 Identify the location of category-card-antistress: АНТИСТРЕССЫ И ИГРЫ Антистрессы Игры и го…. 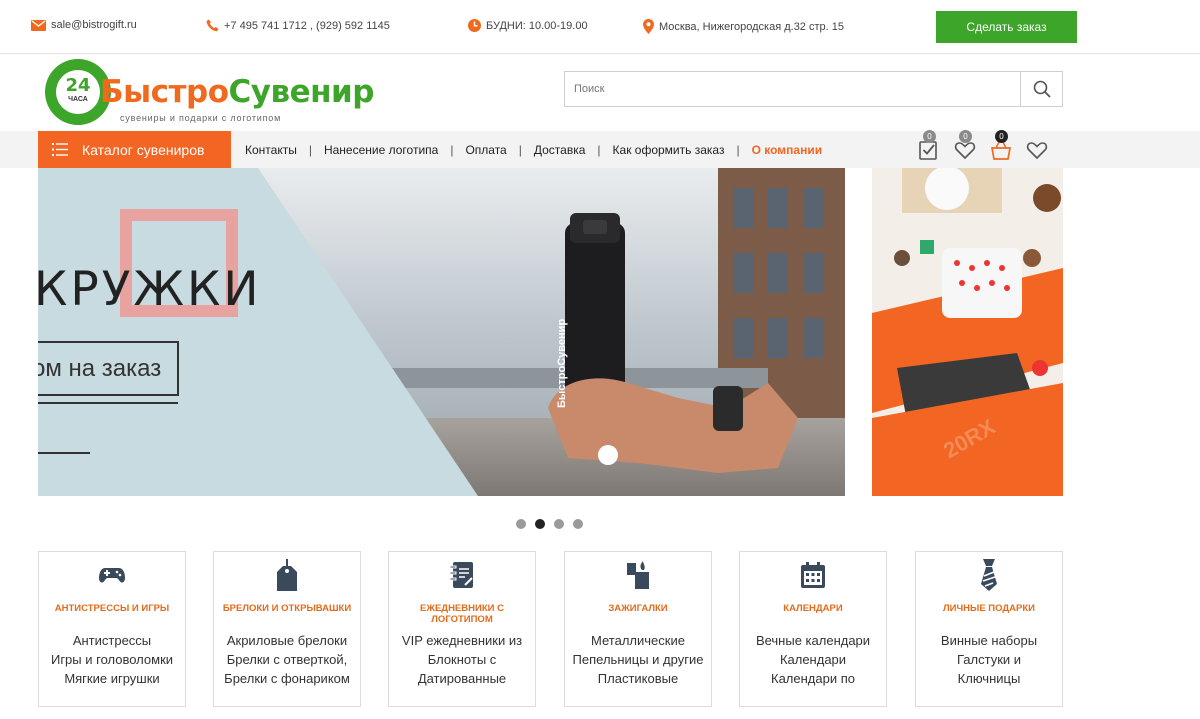
(112, 629).